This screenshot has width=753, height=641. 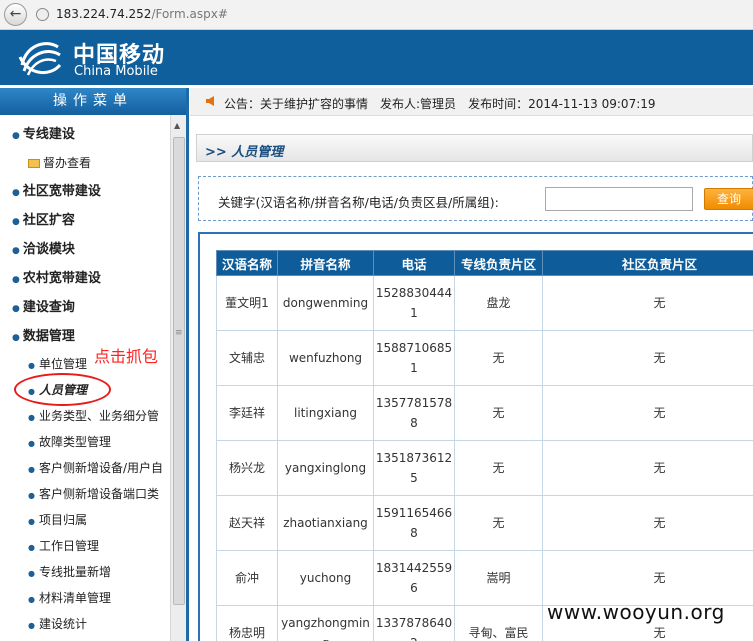 What do you see at coordinates (484, 303) in the screenshot?
I see `table-row: 董文明1 dongwenming 15288304441 盘龙 无` at bounding box center [484, 303].